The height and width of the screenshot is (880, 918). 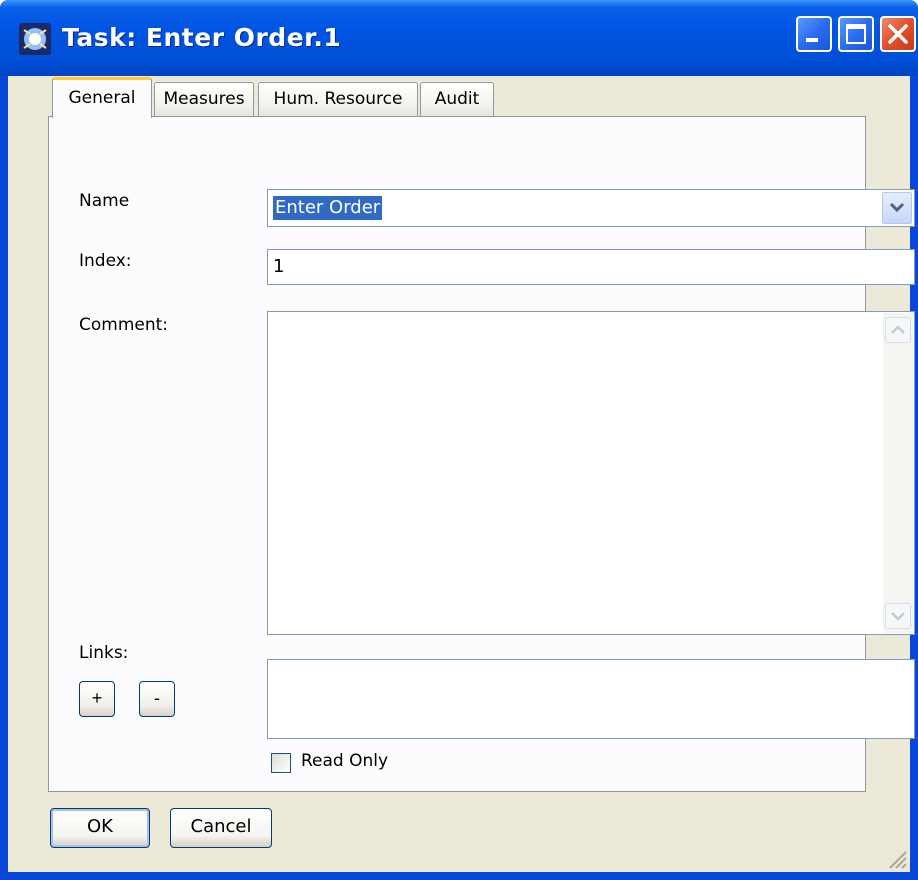 I want to click on tab-measures: Measures, so click(x=204, y=99).